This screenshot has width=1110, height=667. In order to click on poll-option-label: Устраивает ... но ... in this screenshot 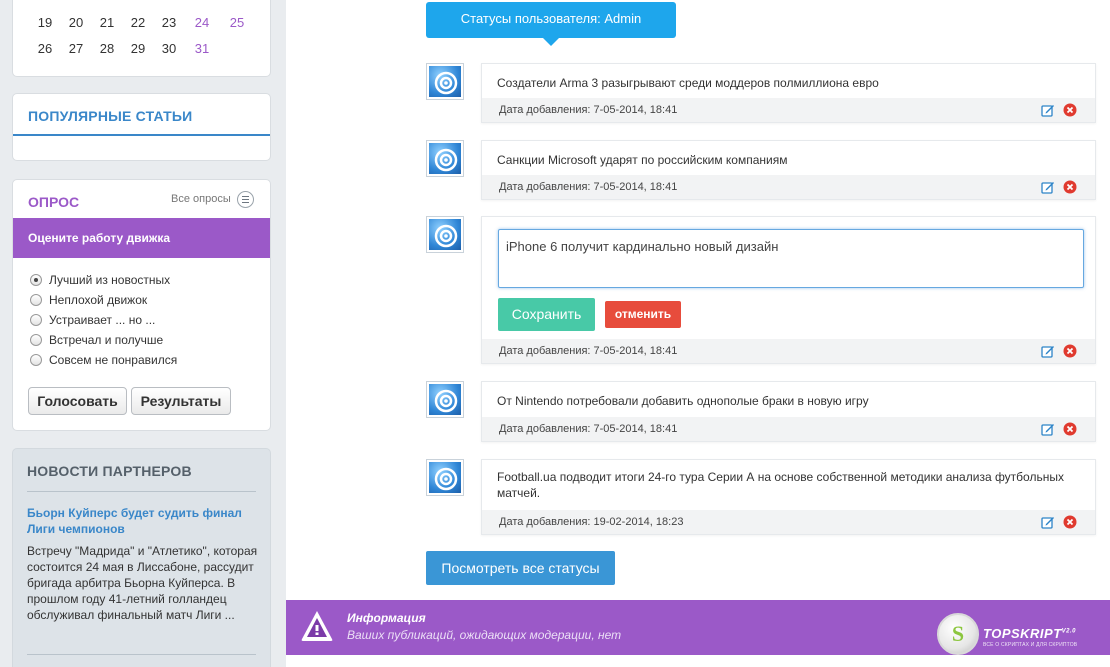, I will do `click(102, 320)`.